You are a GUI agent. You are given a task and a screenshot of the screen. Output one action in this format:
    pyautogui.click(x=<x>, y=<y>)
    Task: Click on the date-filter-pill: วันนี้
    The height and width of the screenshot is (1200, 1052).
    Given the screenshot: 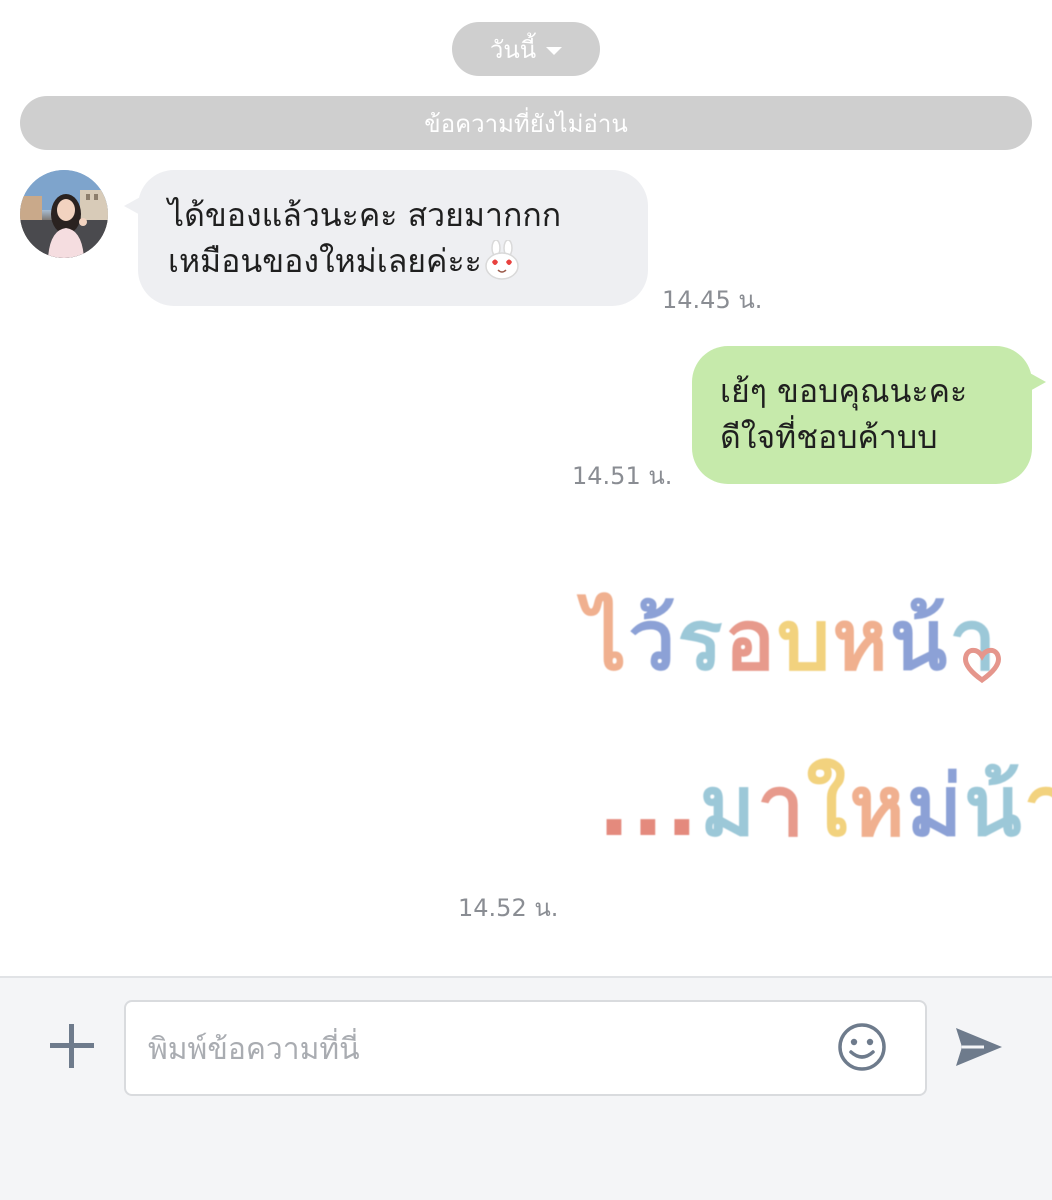 What is the action you would take?
    pyautogui.click(x=526, y=49)
    